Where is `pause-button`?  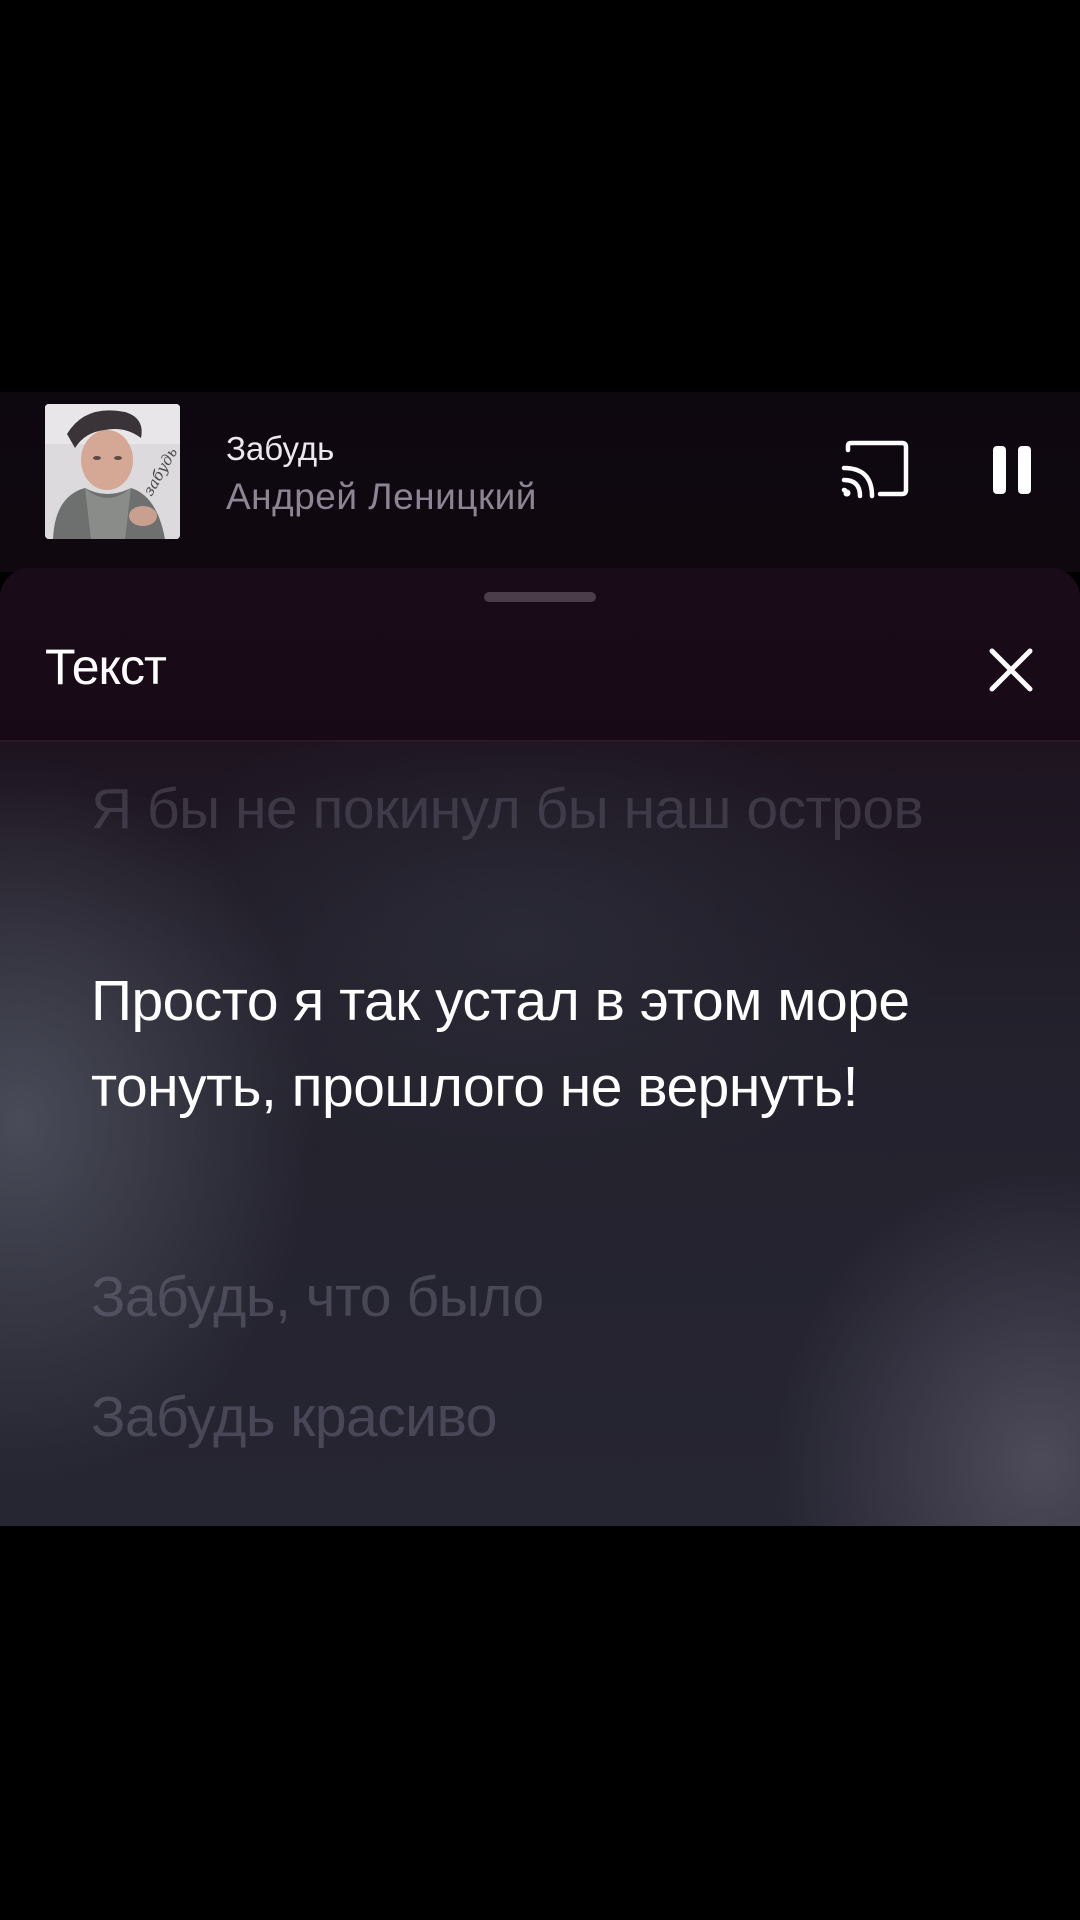
pause-button is located at coordinates (1013, 469).